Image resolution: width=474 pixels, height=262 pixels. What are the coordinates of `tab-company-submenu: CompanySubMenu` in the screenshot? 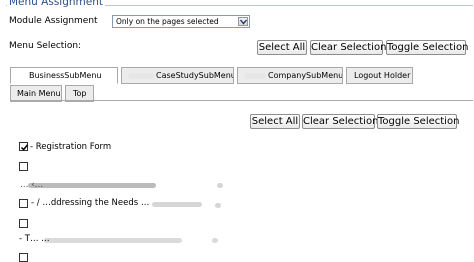 It's located at (290, 75).